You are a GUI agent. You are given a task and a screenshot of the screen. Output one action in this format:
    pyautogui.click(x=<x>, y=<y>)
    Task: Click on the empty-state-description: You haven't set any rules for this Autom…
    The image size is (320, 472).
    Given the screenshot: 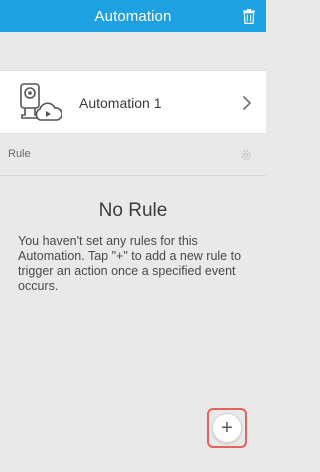 What is the action you would take?
    pyautogui.click(x=130, y=263)
    